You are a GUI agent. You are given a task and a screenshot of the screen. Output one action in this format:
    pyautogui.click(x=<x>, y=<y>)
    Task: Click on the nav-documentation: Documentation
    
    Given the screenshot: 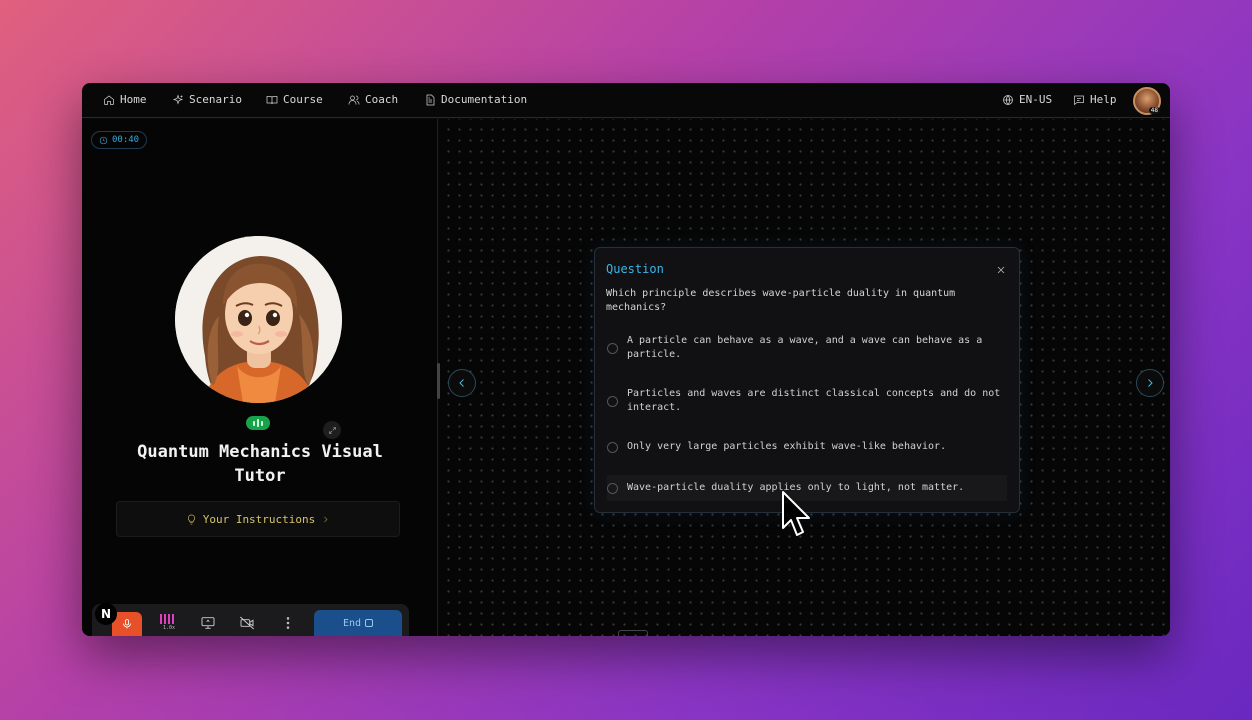 What is the action you would take?
    pyautogui.click(x=475, y=99)
    